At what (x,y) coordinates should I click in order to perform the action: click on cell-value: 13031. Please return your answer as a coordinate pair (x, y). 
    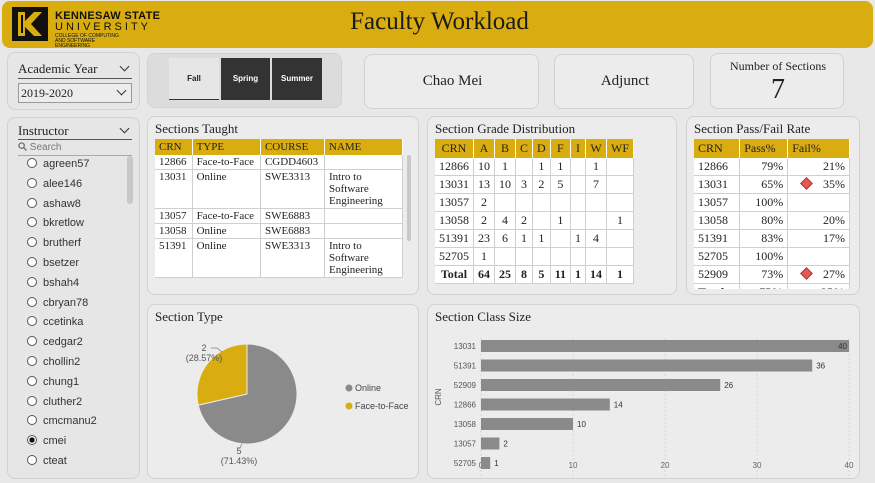
    Looking at the image, I should click on (713, 184).